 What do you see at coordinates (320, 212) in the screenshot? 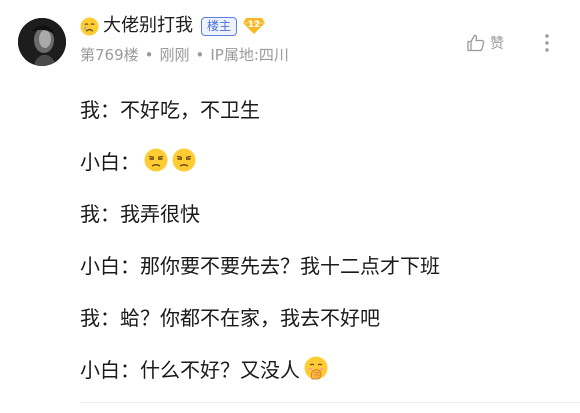
I see `chat-line: 我： 我弄很快` at bounding box center [320, 212].